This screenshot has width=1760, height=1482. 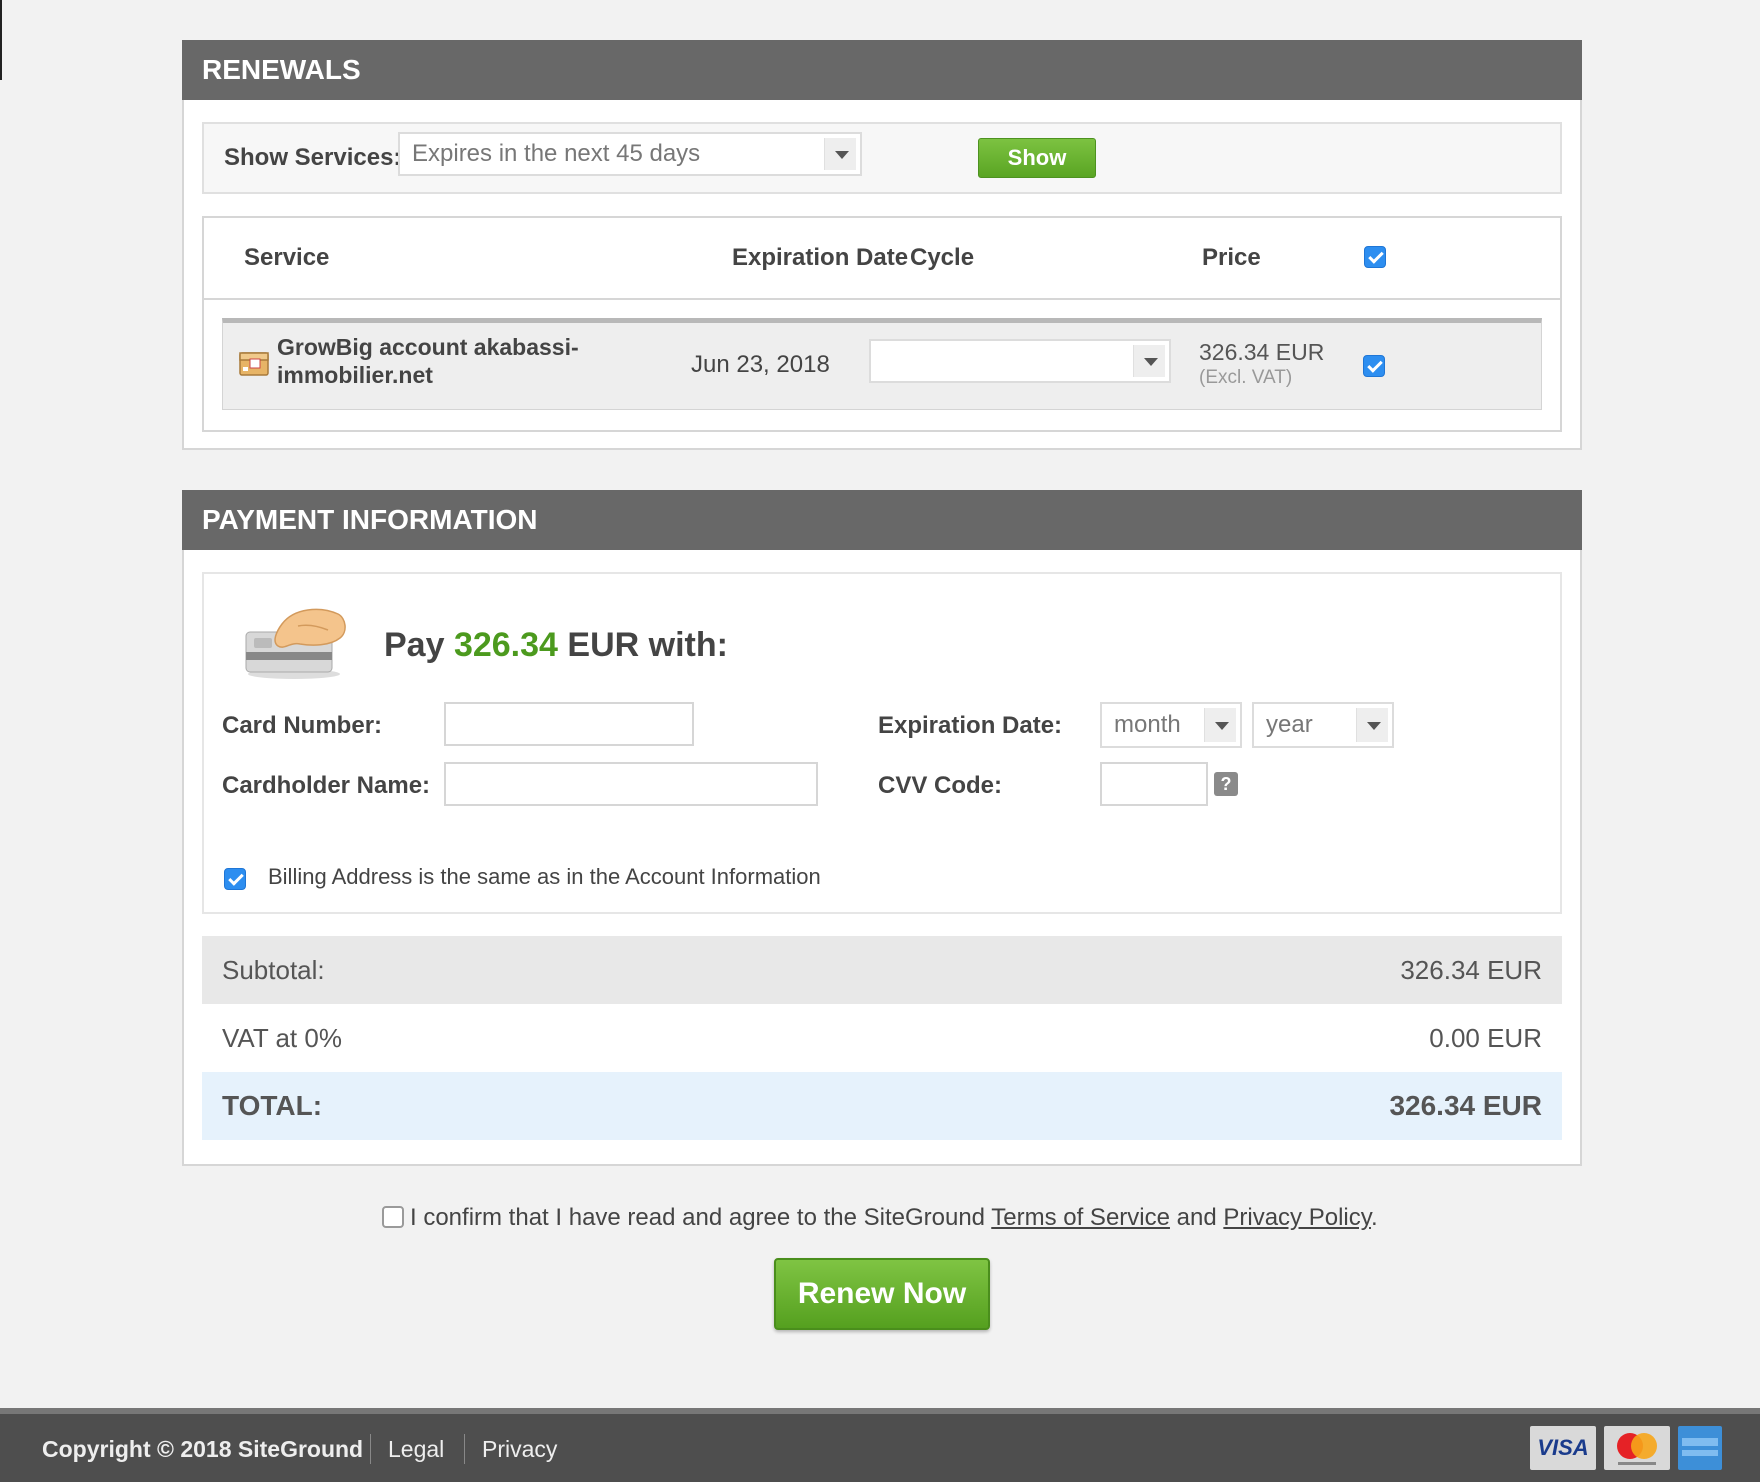 I want to click on renew-now-button: Renew Now, so click(x=882, y=1294).